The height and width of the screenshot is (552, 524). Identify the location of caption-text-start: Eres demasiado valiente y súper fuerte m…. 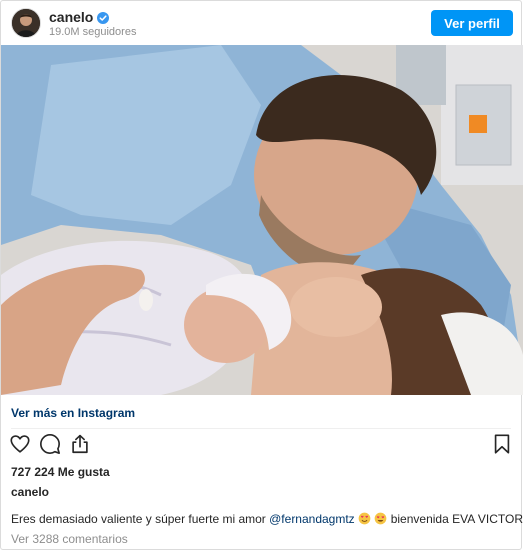
(140, 519).